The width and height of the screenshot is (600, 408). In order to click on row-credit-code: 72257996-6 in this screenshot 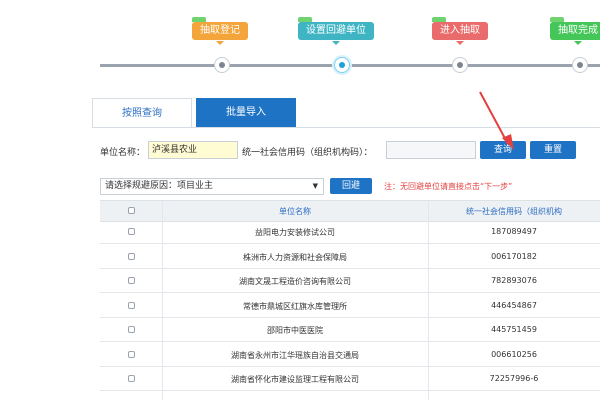, I will do `click(514, 378)`.